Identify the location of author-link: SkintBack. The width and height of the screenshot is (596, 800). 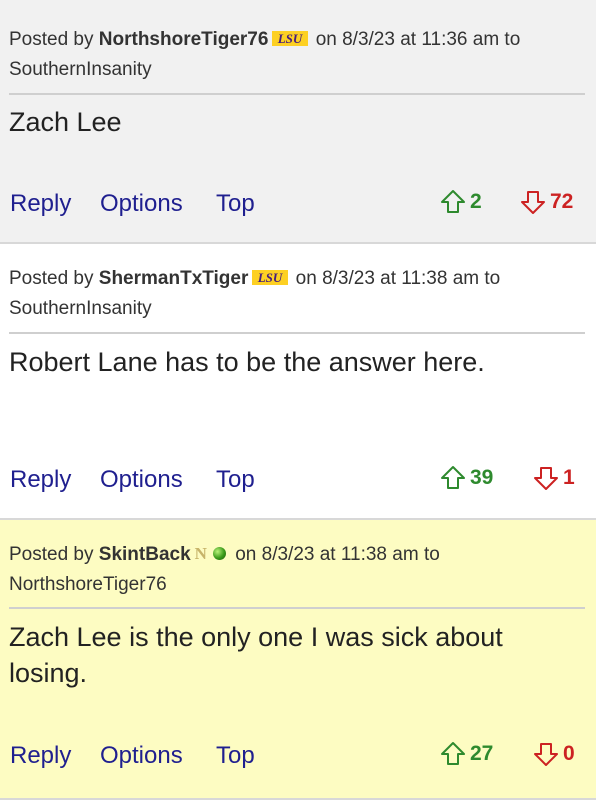
(145, 554).